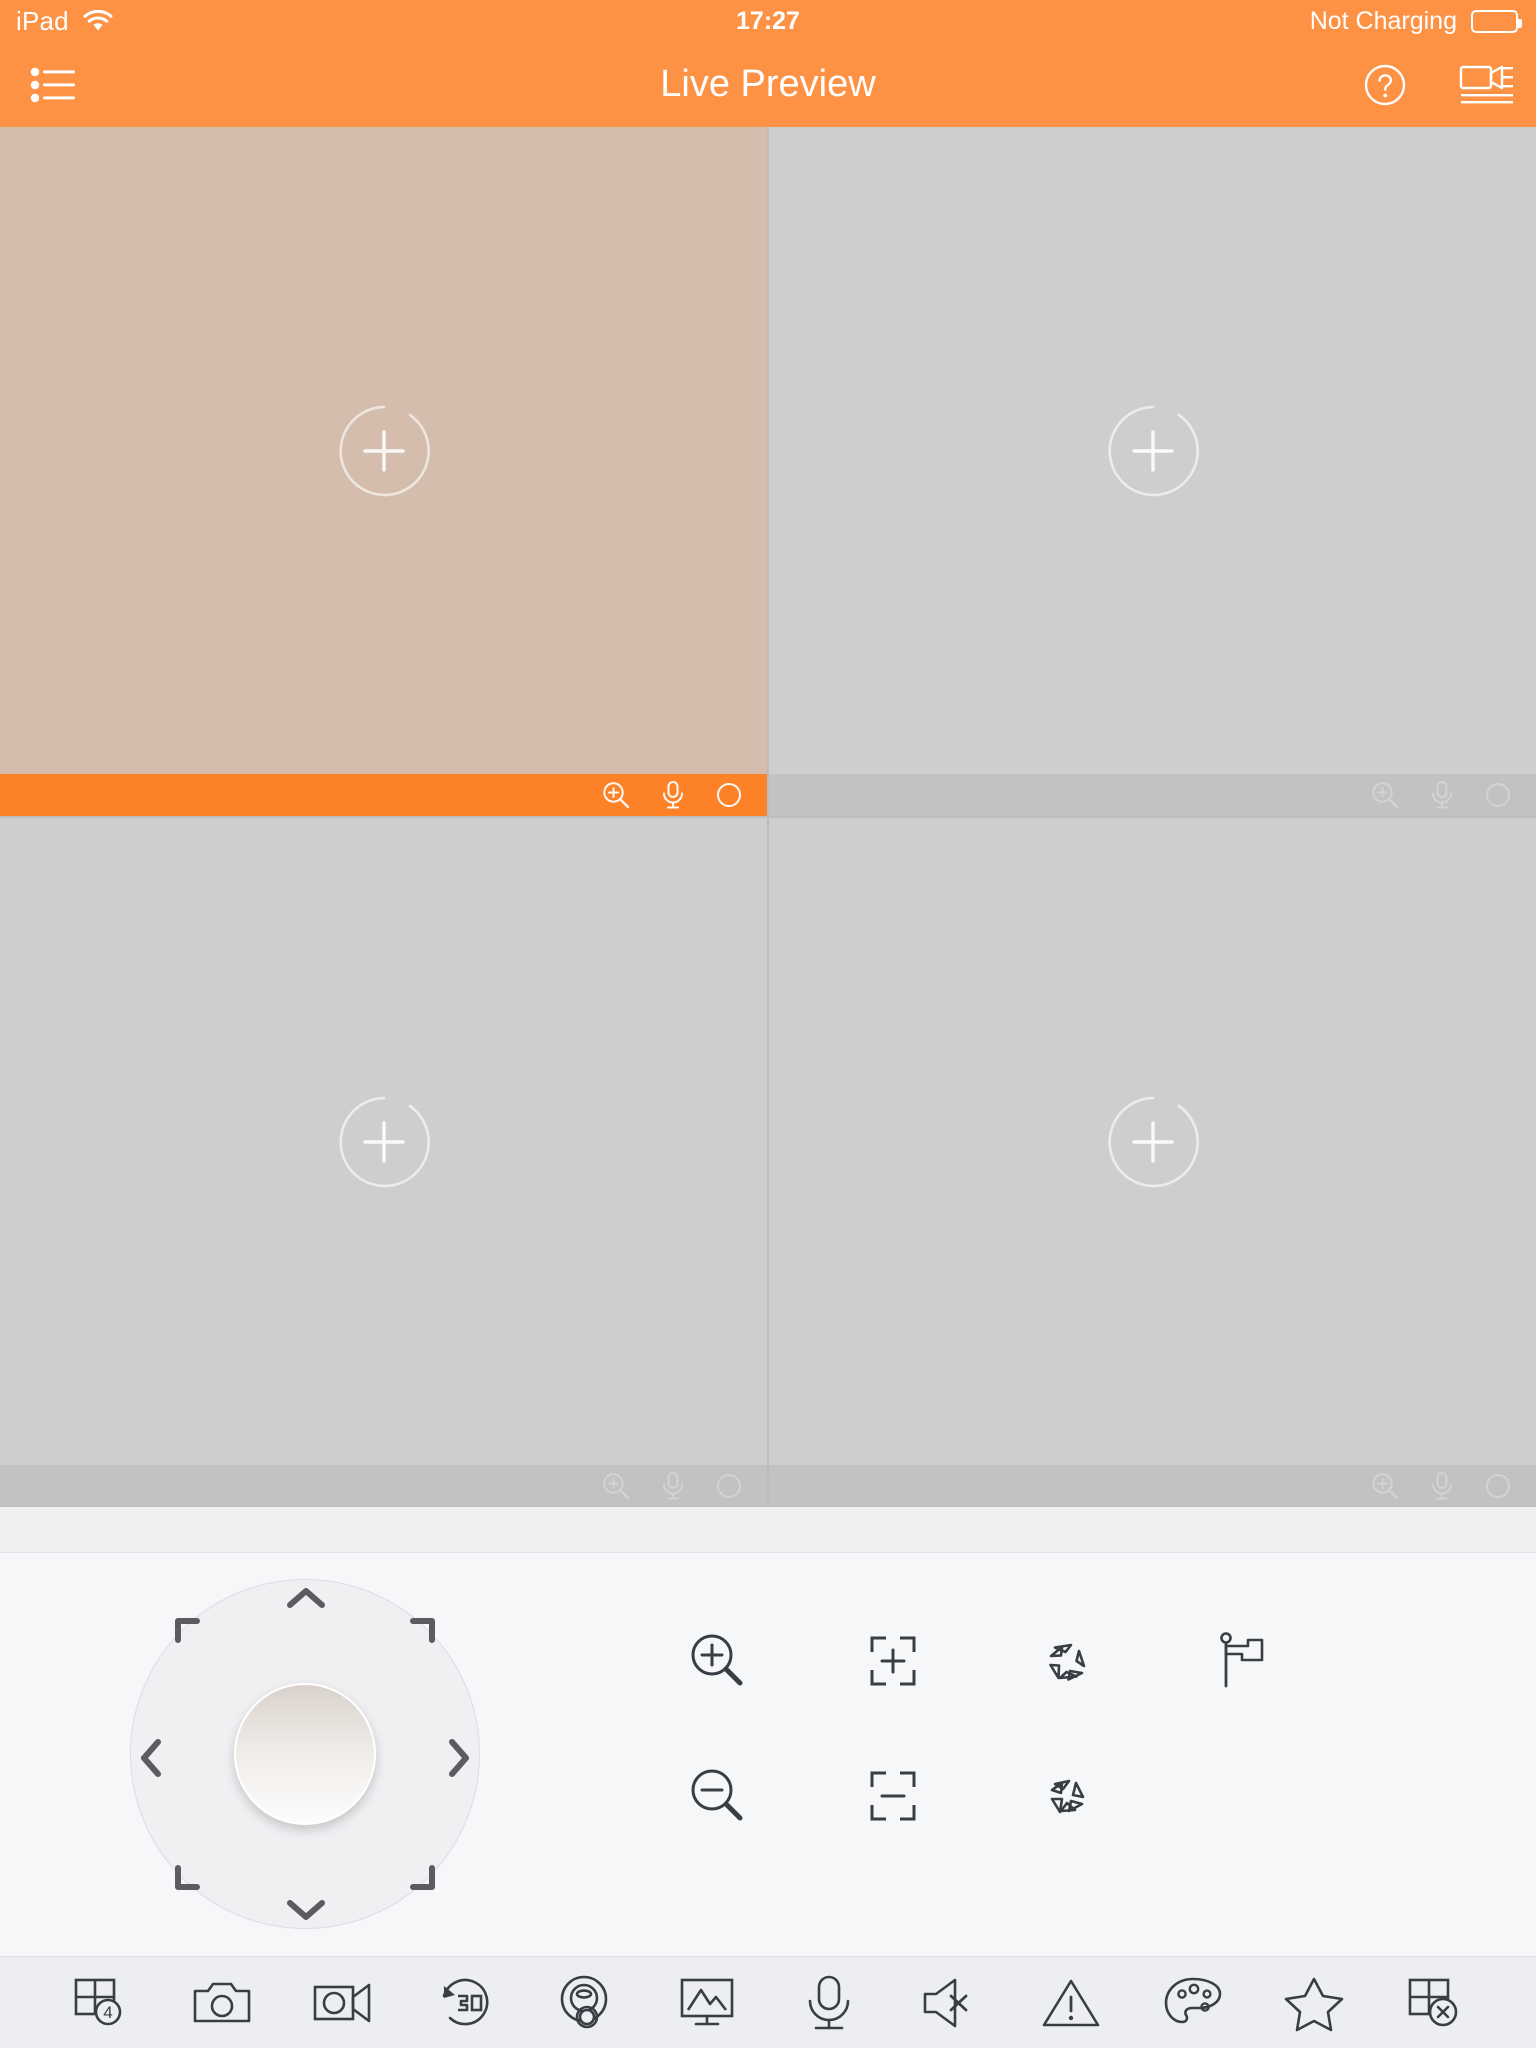 The height and width of the screenshot is (2048, 1536). I want to click on ptz-down-arrow, so click(306, 1910).